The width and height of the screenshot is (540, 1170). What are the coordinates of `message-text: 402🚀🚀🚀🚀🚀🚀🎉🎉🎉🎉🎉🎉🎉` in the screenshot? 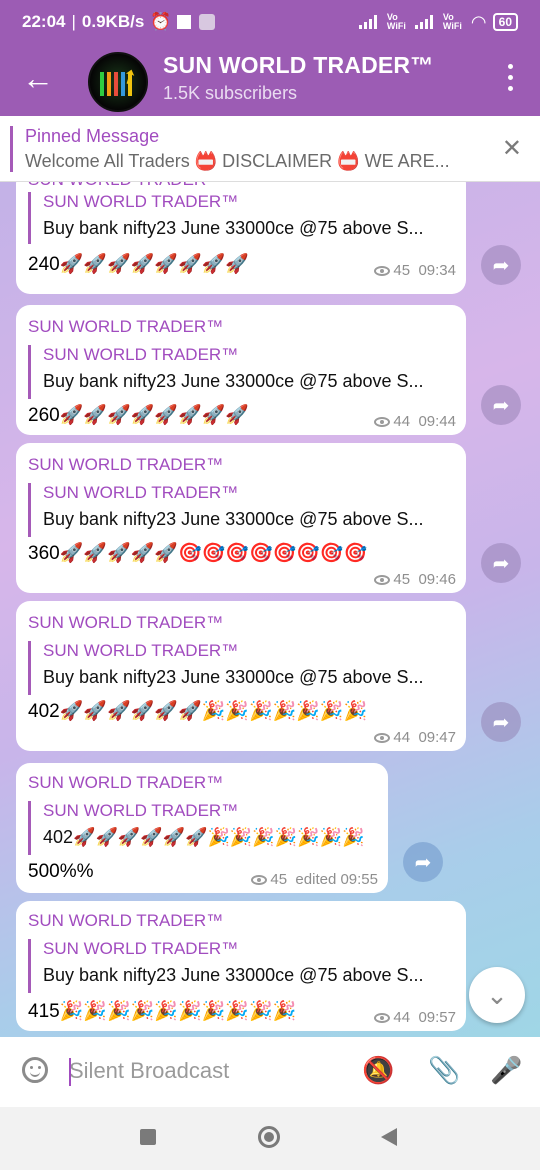 It's located at (198, 711).